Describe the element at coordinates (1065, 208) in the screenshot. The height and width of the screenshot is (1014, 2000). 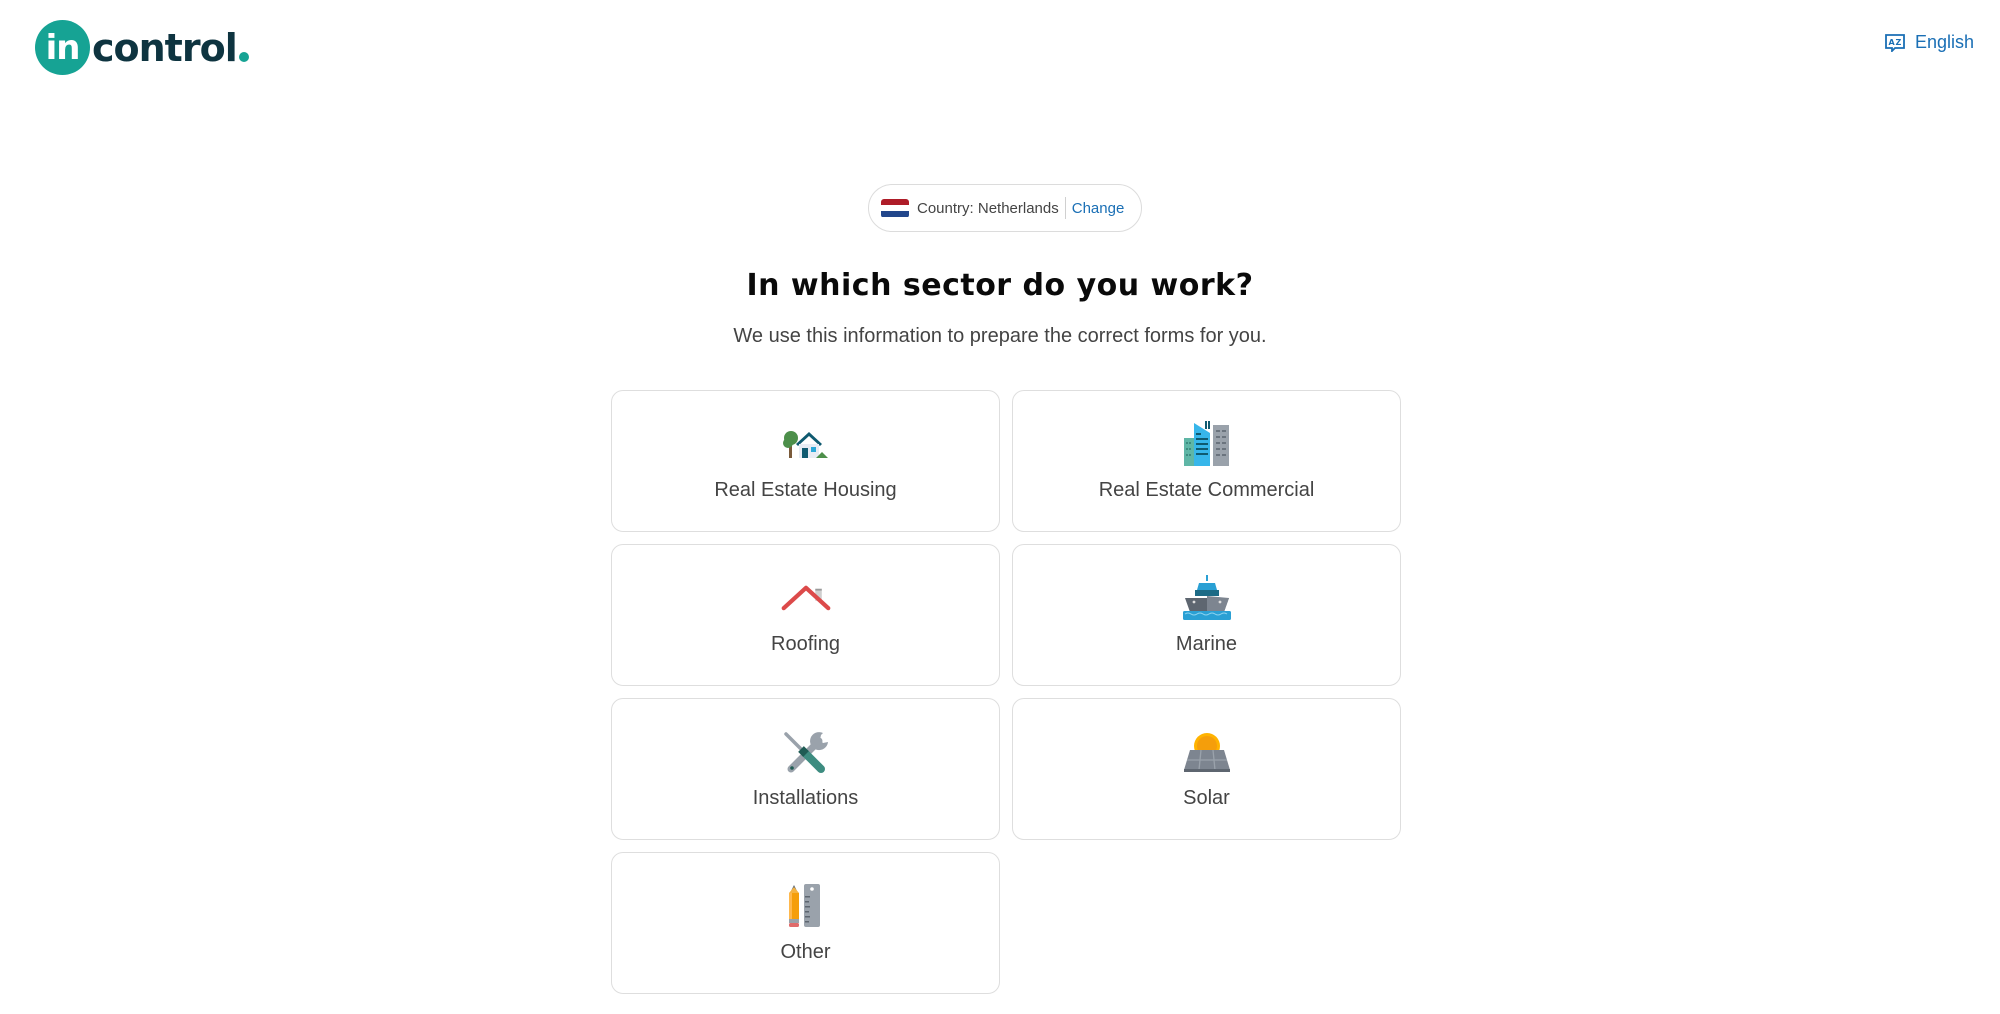
I see `divider` at that location.